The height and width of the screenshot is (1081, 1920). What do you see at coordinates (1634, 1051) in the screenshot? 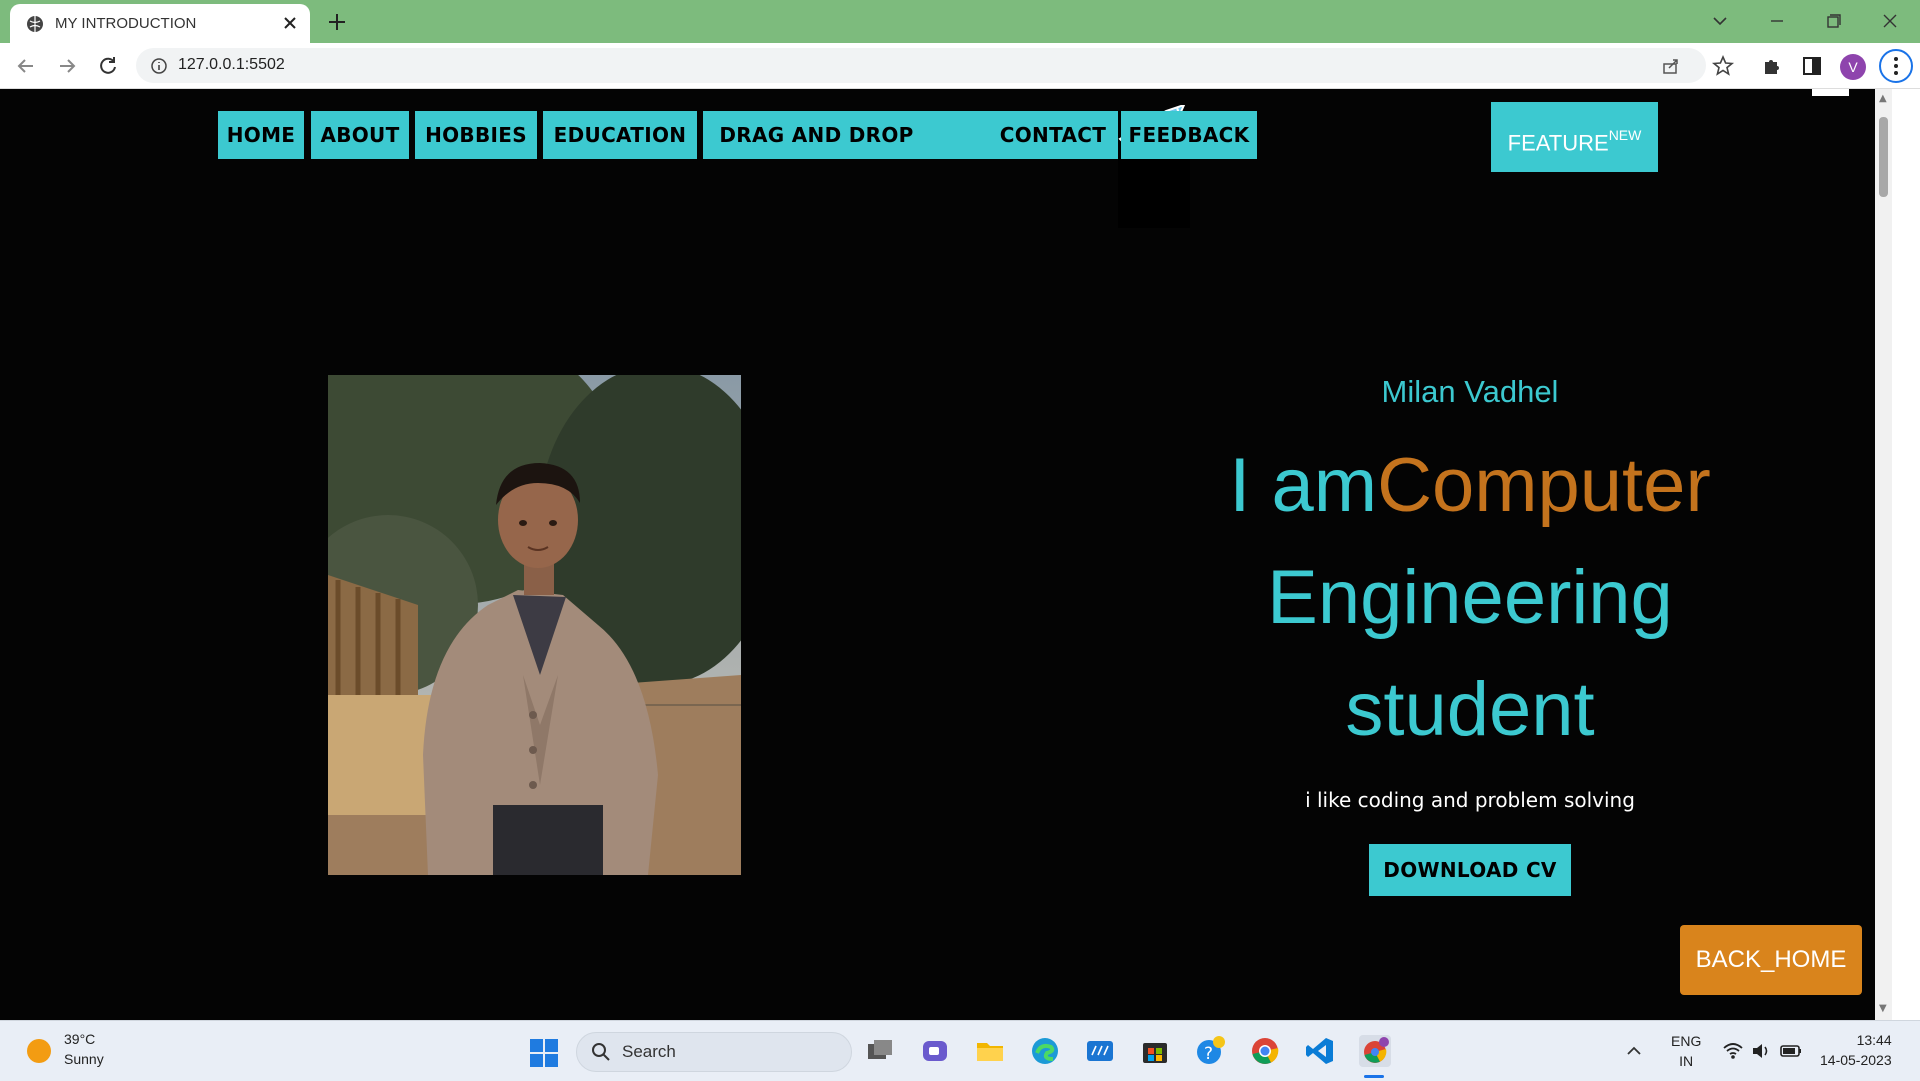
I see `chevron-up-icon` at bounding box center [1634, 1051].